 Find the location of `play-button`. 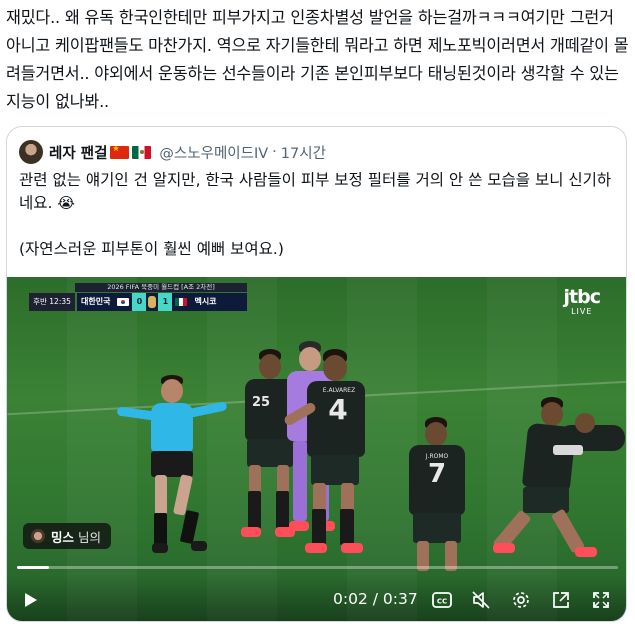

play-button is located at coordinates (30, 600).